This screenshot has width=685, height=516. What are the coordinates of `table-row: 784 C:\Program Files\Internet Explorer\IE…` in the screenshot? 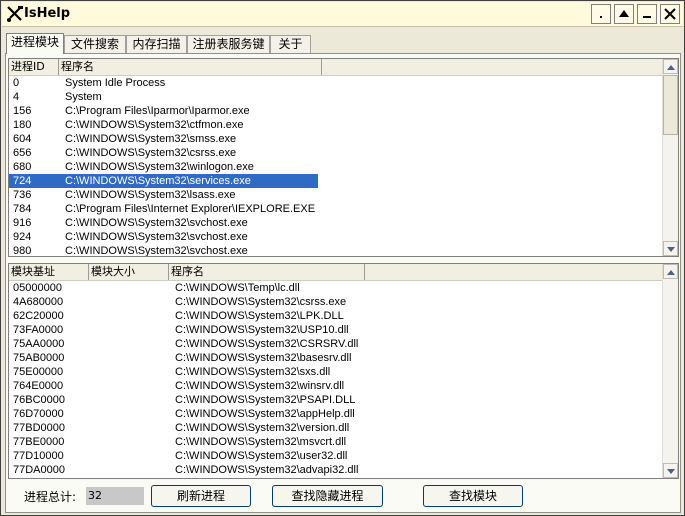 It's located at (335, 209).